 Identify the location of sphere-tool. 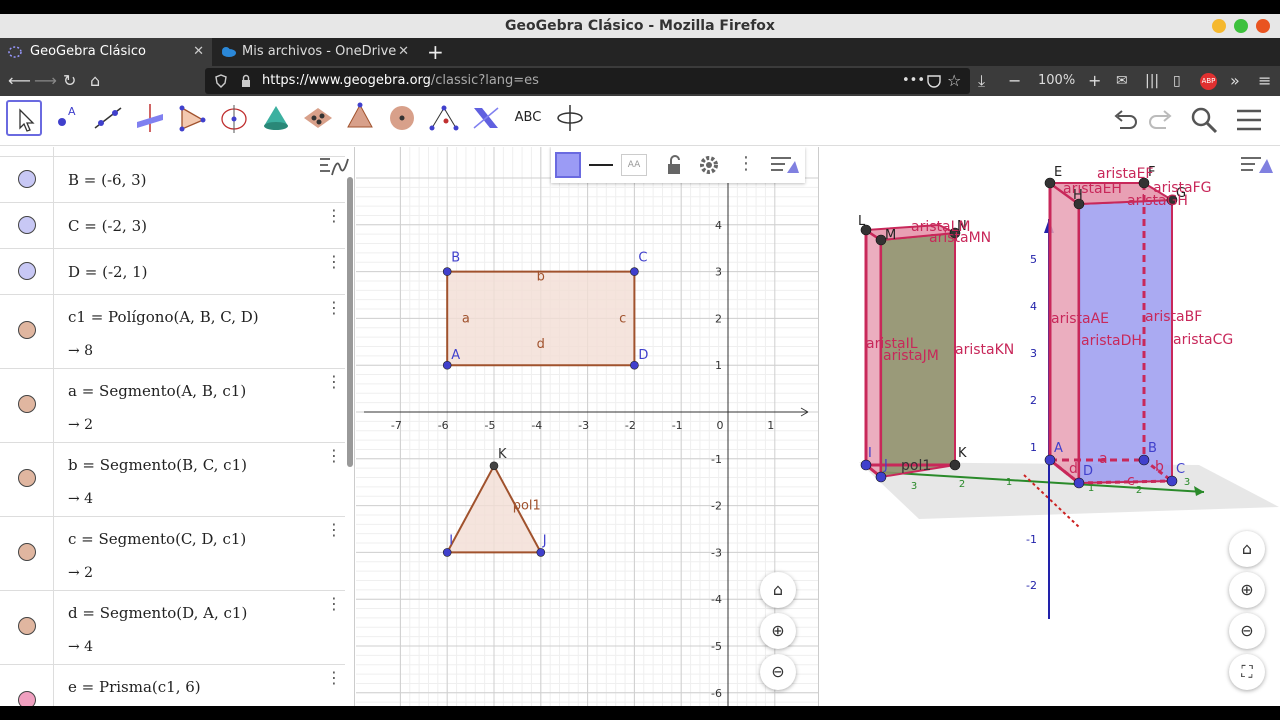
(402, 118).